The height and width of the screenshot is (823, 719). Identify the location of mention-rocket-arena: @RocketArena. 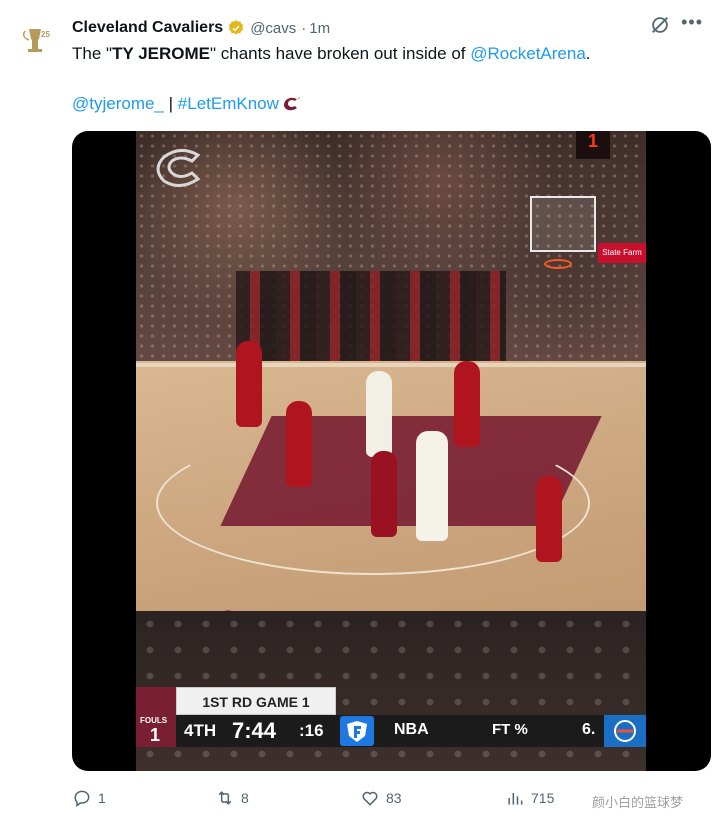
(528, 53).